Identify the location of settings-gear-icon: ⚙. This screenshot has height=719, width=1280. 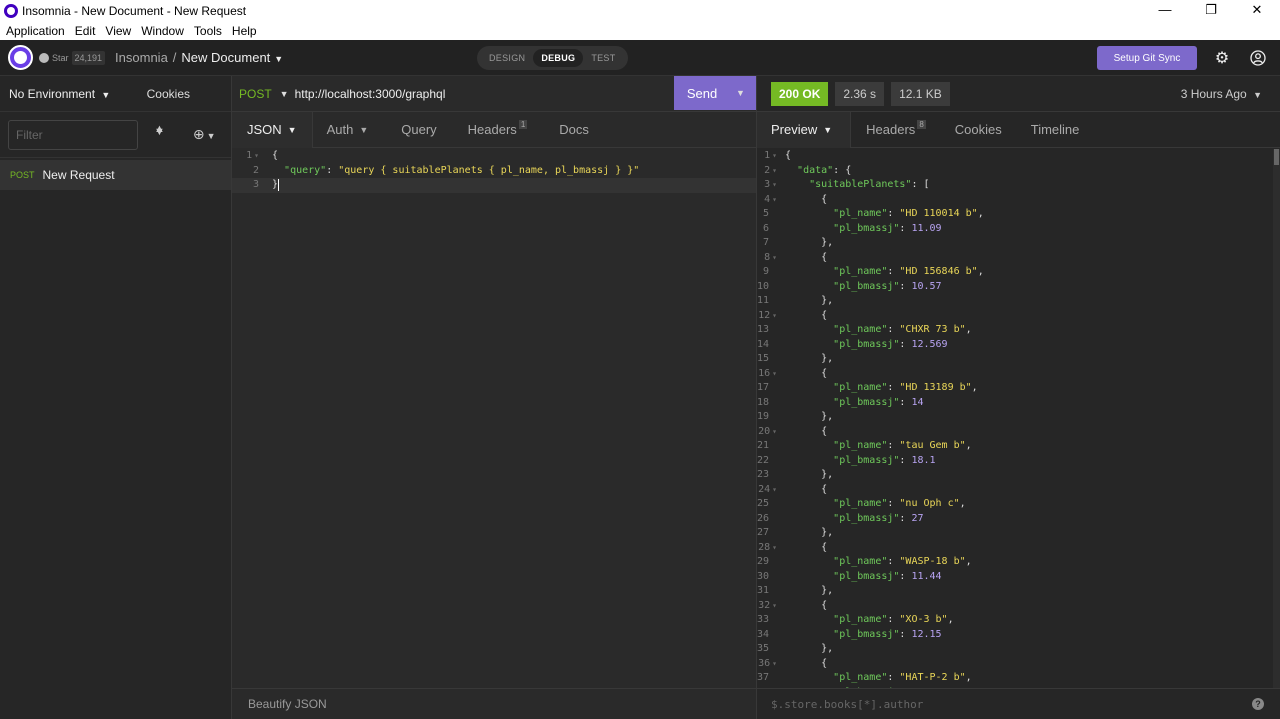
(1222, 58).